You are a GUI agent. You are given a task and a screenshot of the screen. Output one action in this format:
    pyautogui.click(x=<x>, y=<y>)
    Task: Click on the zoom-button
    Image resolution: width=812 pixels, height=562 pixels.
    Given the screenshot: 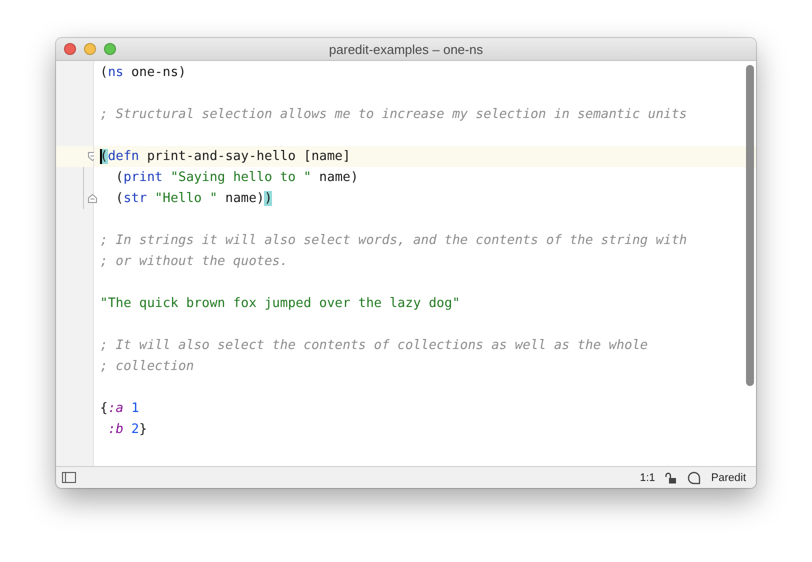 What is the action you would take?
    pyautogui.click(x=110, y=49)
    